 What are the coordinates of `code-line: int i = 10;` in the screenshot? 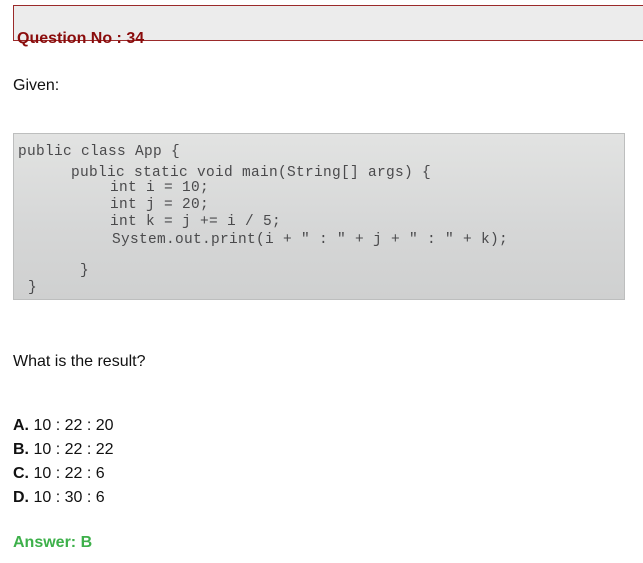 It's located at (160, 188).